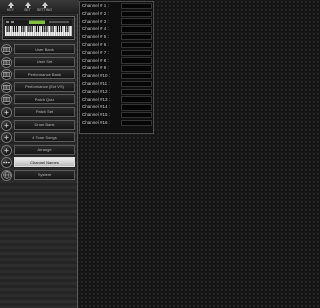 Image resolution: width=320 pixels, height=308 pixels. I want to click on sidebar-item-system: System, so click(44, 174).